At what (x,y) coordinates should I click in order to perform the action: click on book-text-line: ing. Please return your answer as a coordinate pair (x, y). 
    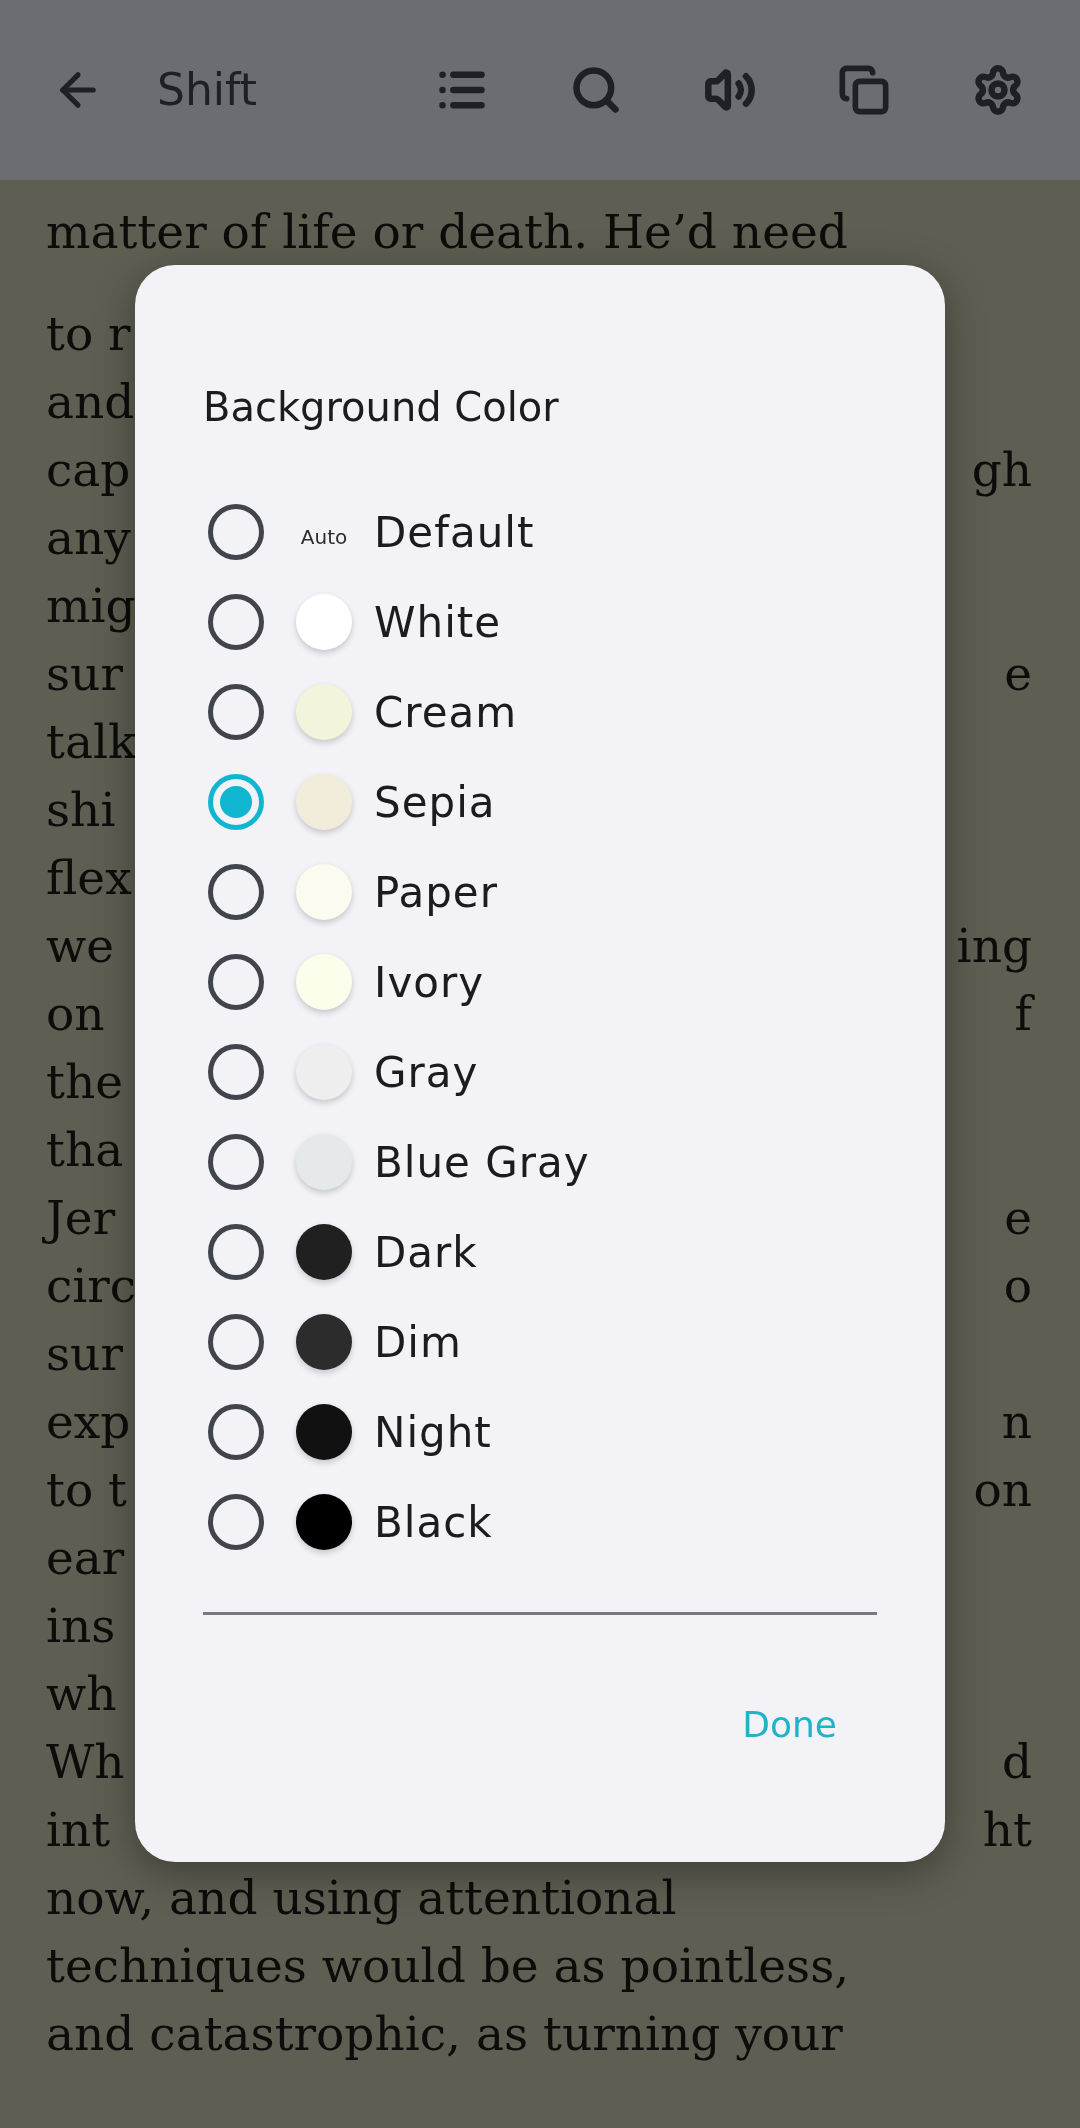
    Looking at the image, I should click on (994, 946).